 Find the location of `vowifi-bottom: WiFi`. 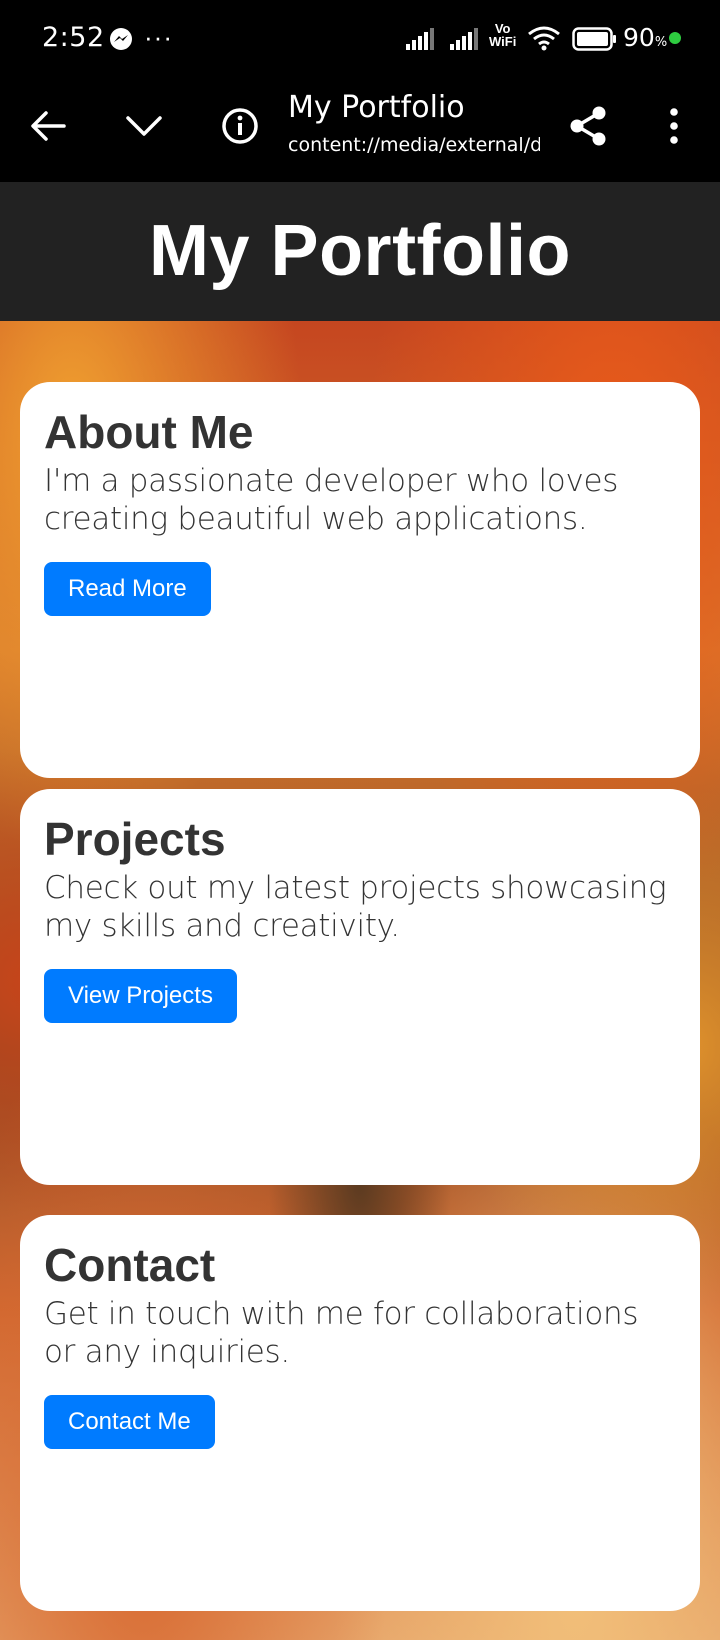

vowifi-bottom: WiFi is located at coordinates (503, 41).